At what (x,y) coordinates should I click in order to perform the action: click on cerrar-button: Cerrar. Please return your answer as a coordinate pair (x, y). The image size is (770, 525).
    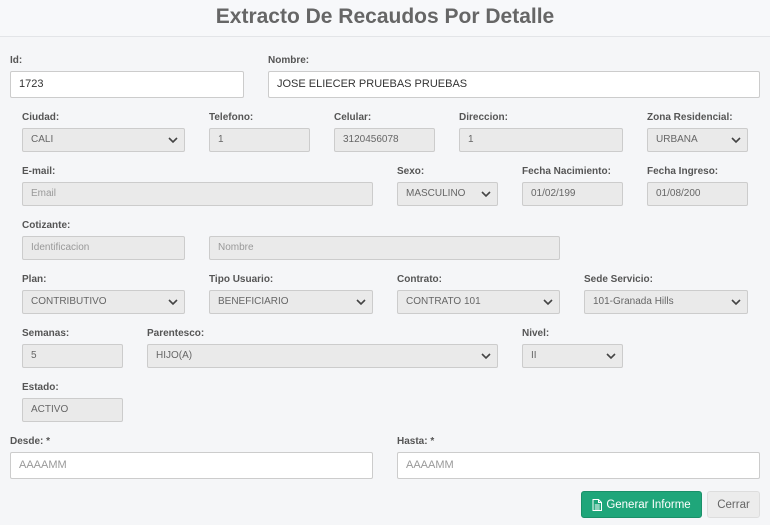
    Looking at the image, I should click on (733, 504).